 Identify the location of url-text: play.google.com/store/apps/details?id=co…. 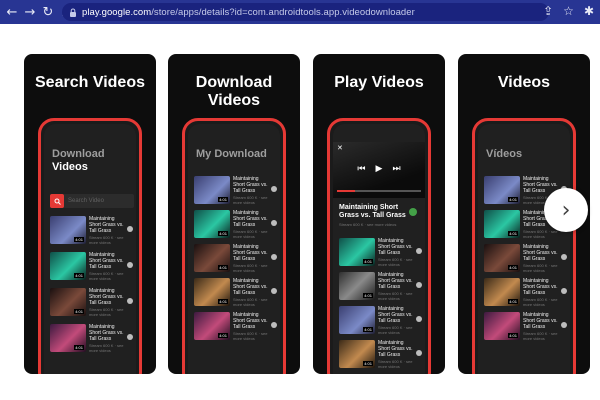
(248, 12).